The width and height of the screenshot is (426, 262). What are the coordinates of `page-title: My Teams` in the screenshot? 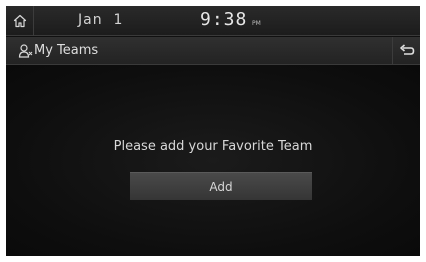 It's located at (66, 50).